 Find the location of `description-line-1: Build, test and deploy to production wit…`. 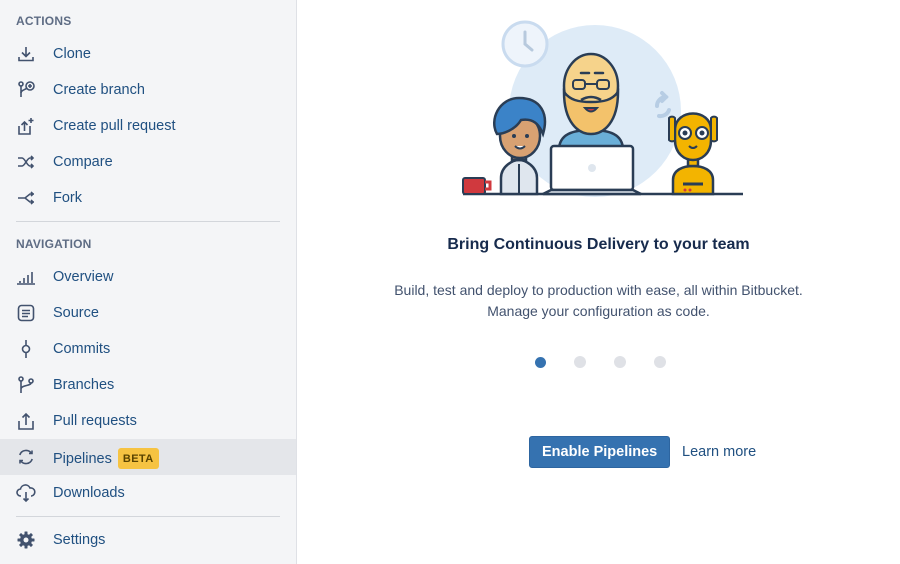

description-line-1: Build, test and deploy to production wit… is located at coordinates (598, 290).